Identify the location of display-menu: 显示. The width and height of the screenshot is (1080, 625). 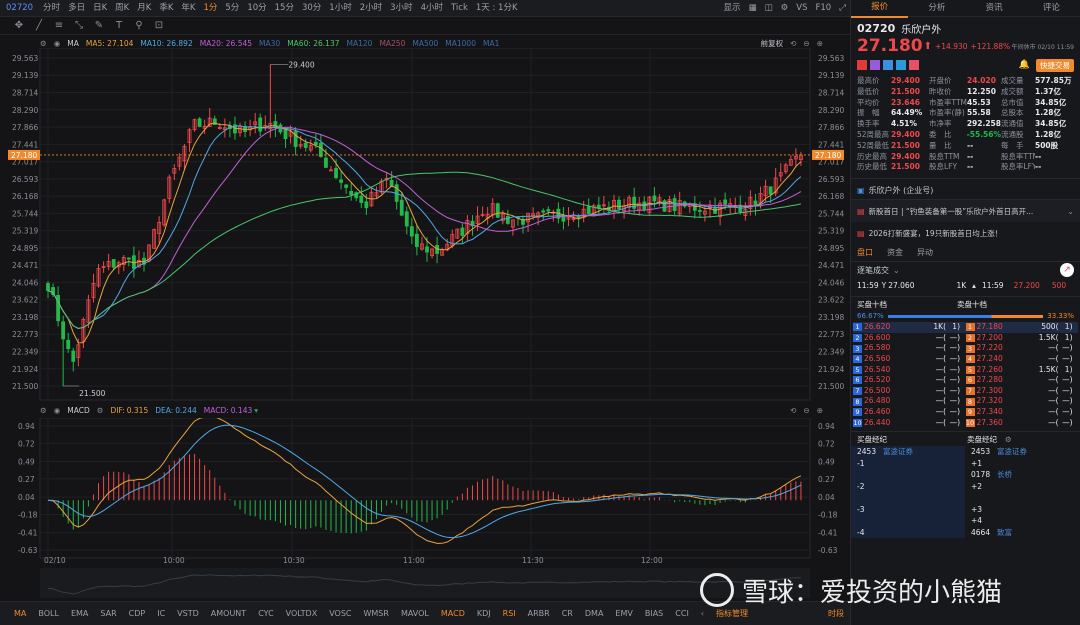
(732, 8).